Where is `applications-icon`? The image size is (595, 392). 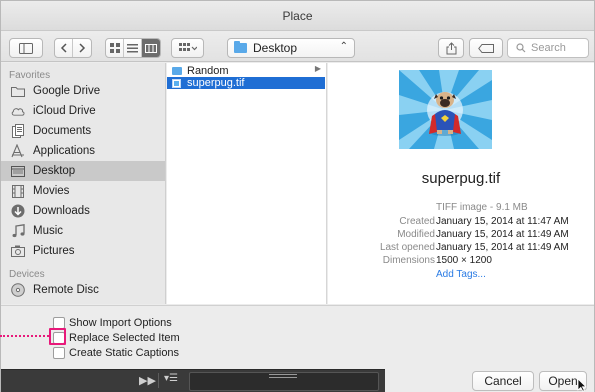 applications-icon is located at coordinates (18, 151).